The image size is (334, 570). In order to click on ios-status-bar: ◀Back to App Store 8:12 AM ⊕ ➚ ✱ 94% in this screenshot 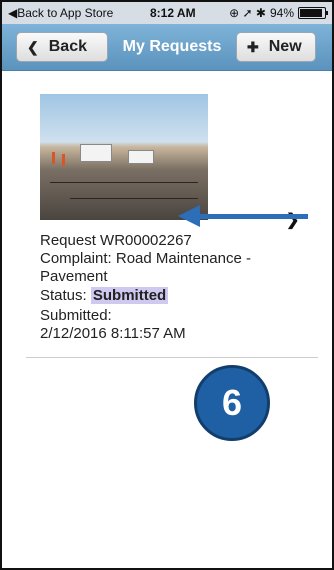, I will do `click(167, 13)`.